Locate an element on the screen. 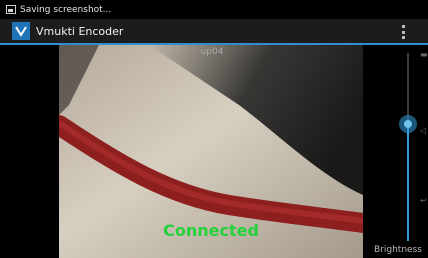  slider-fill is located at coordinates (408, 182).